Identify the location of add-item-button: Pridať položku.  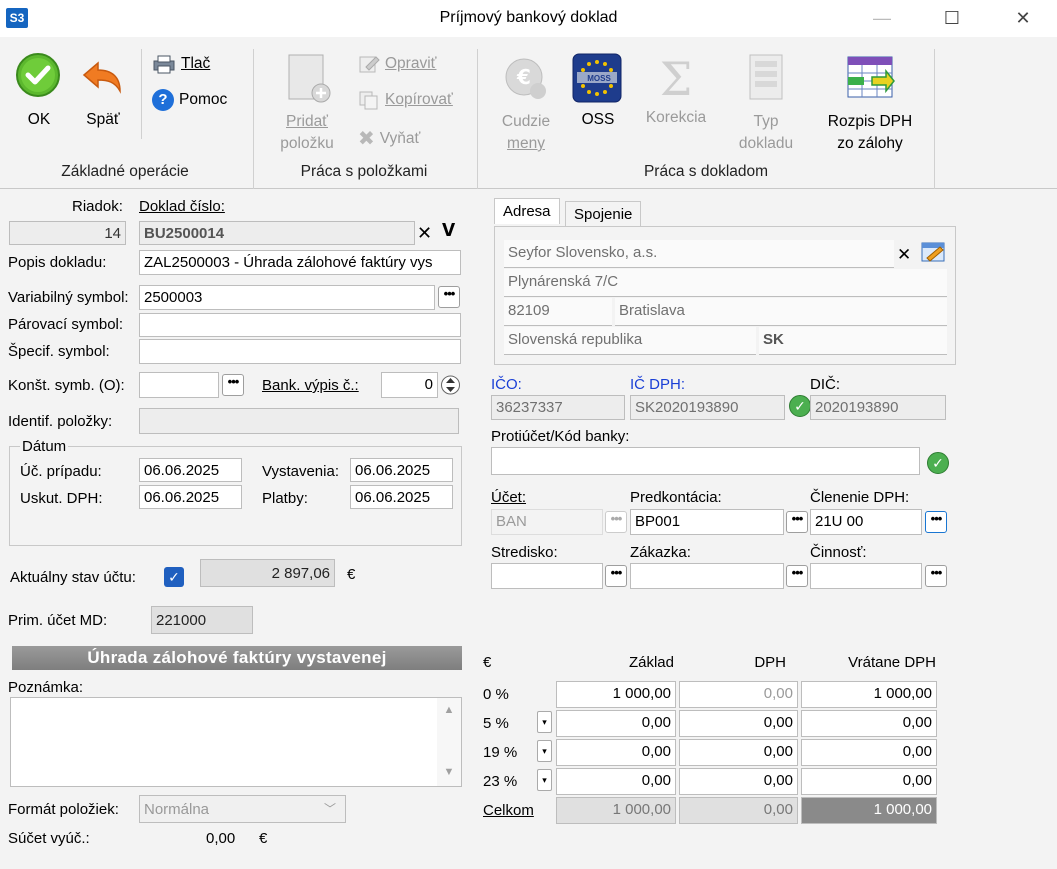
(307, 104).